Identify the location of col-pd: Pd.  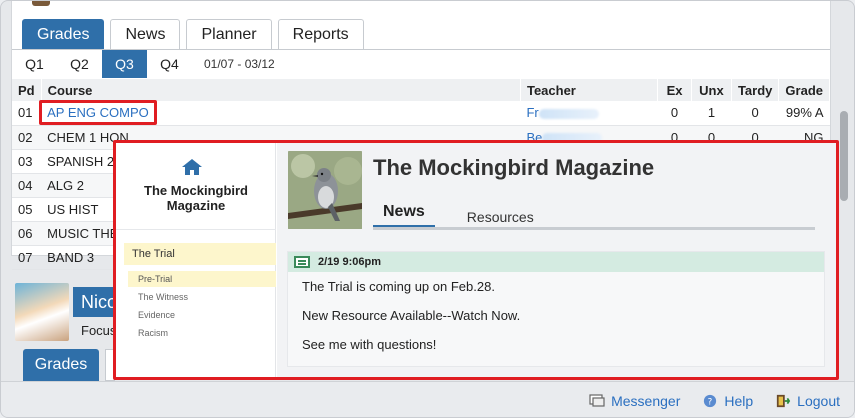
(27, 90).